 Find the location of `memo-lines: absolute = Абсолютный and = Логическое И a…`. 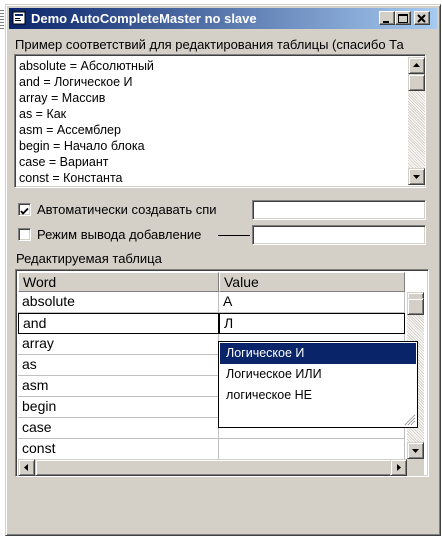

memo-lines: absolute = Абсолютный and = Логическое И a… is located at coordinates (86, 122).